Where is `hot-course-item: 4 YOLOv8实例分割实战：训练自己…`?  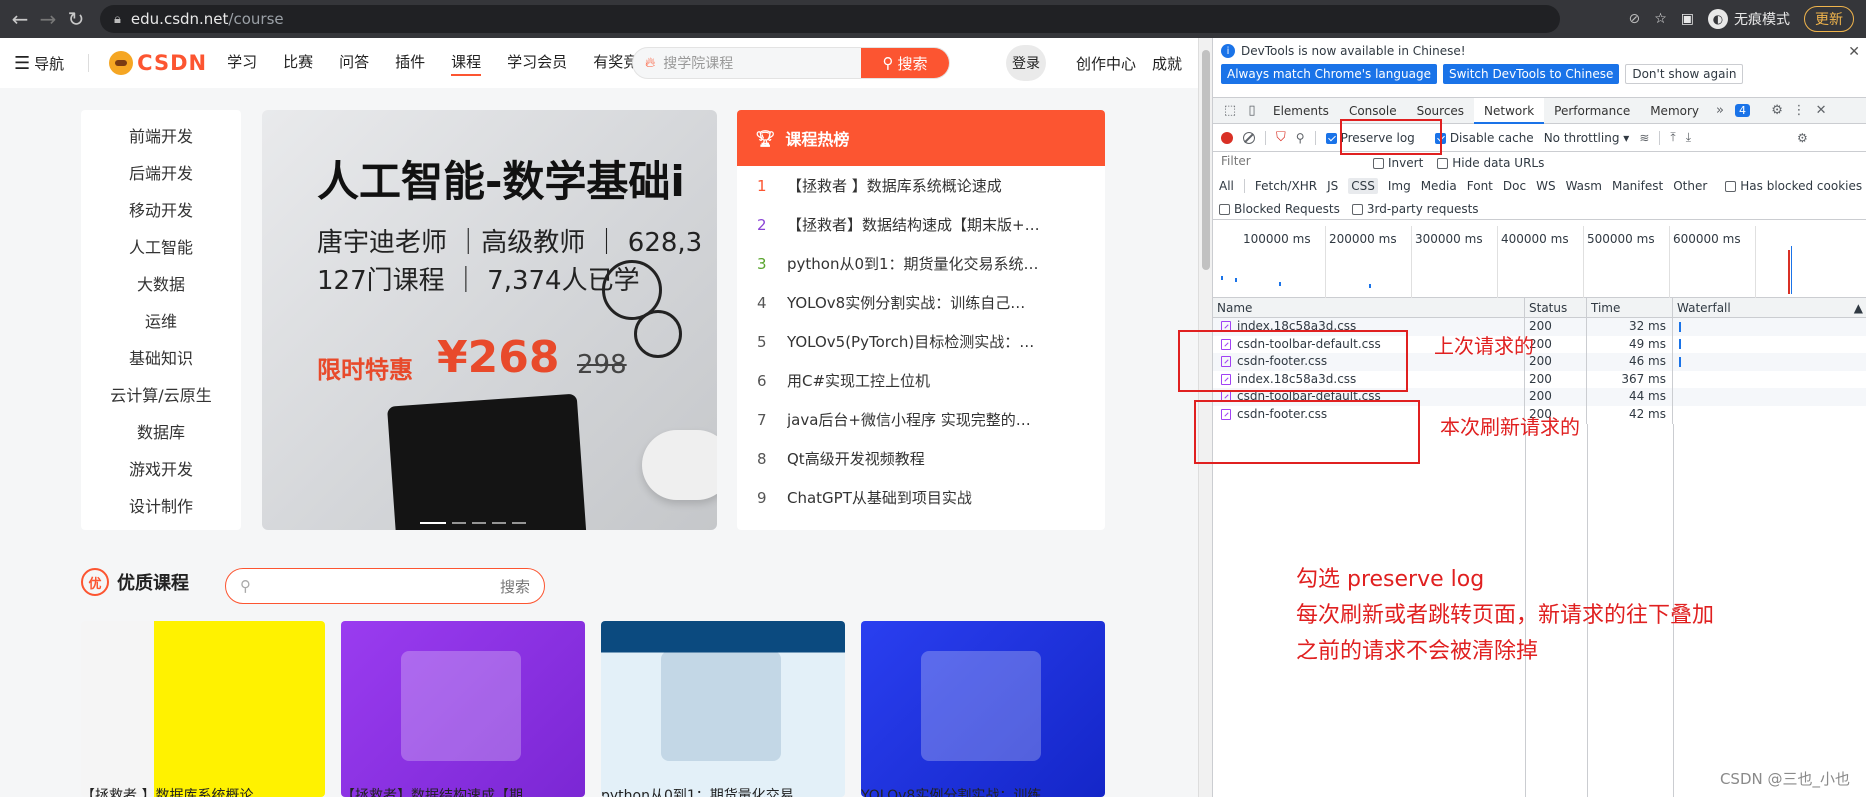 hot-course-item: 4 YOLOv8实例分割实战：训练自己… is located at coordinates (921, 302).